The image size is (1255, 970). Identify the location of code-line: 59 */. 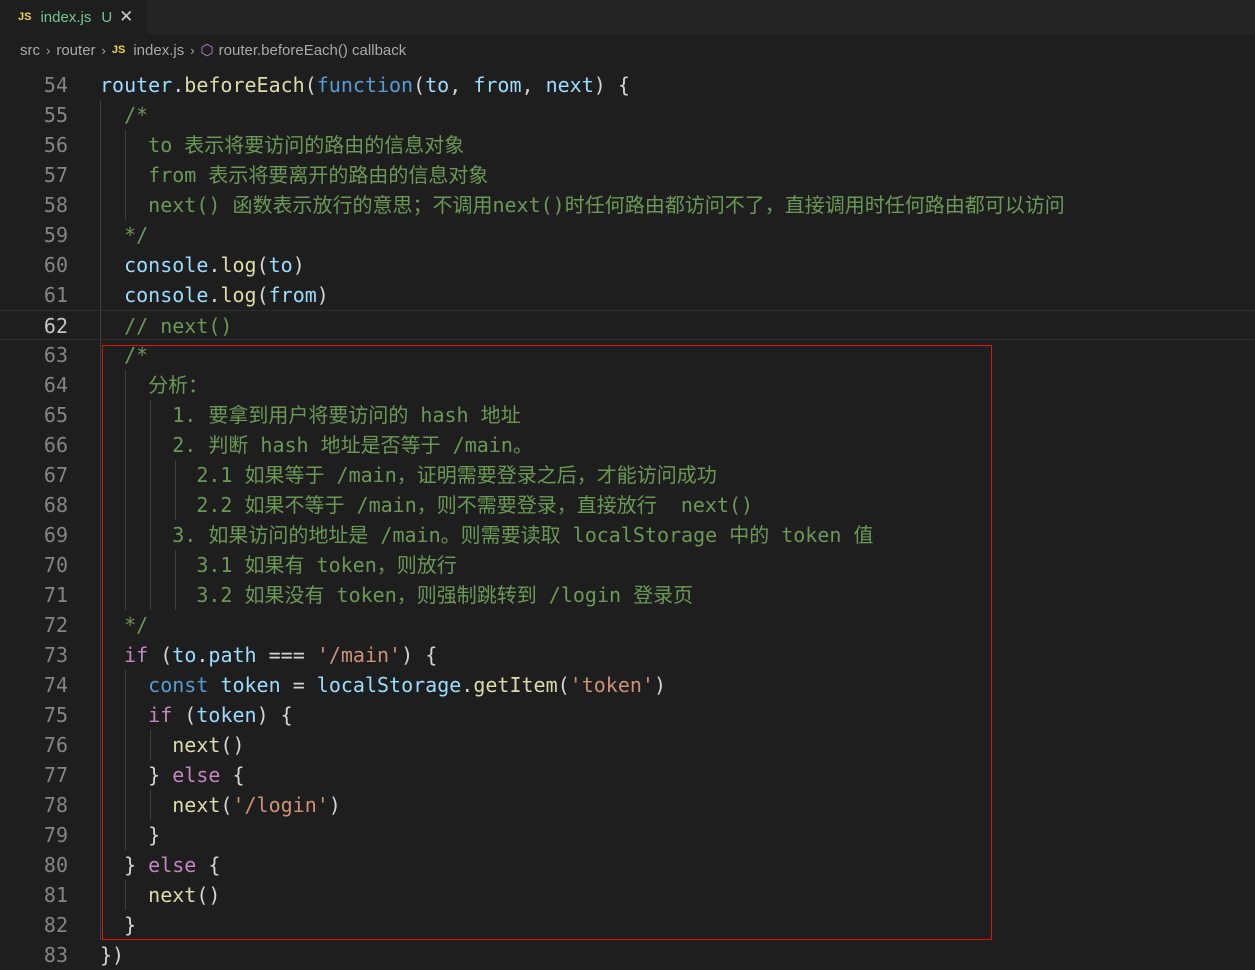
(627, 235).